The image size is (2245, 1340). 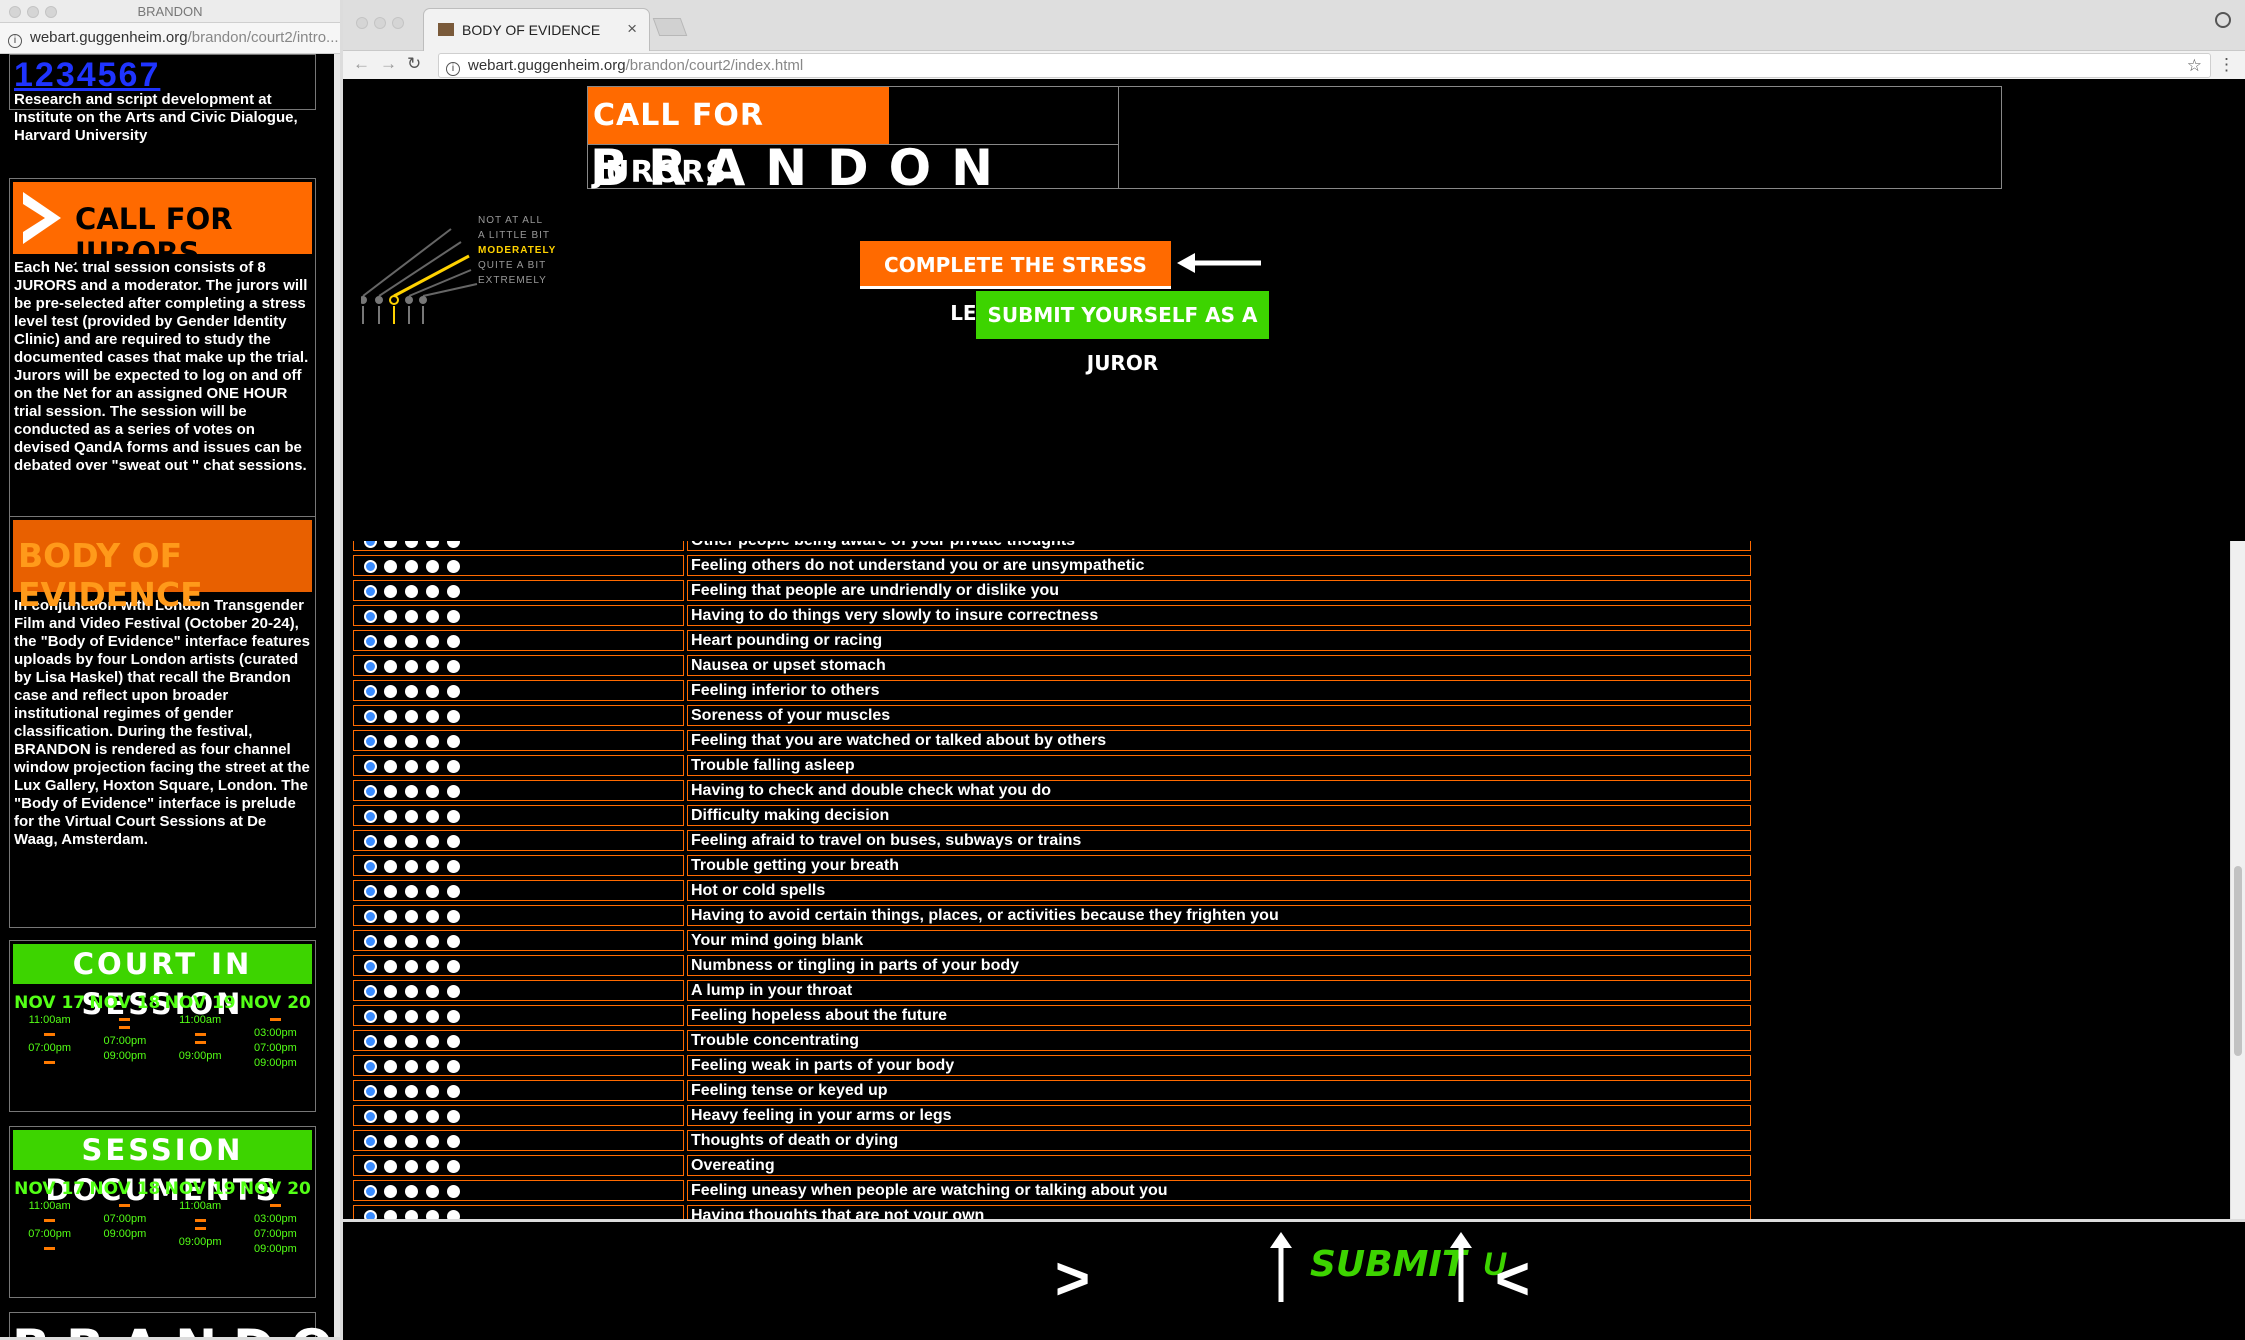 What do you see at coordinates (632, 29) in the screenshot?
I see `close-tab-icon: ×` at bounding box center [632, 29].